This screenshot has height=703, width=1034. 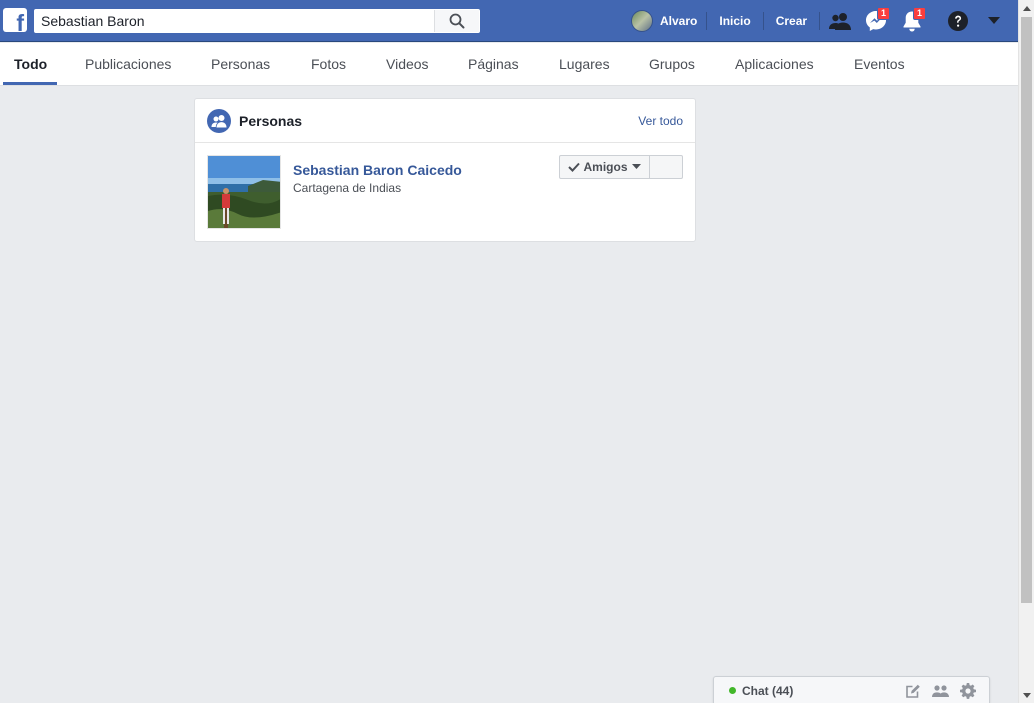 I want to click on avatar, so click(x=642, y=21).